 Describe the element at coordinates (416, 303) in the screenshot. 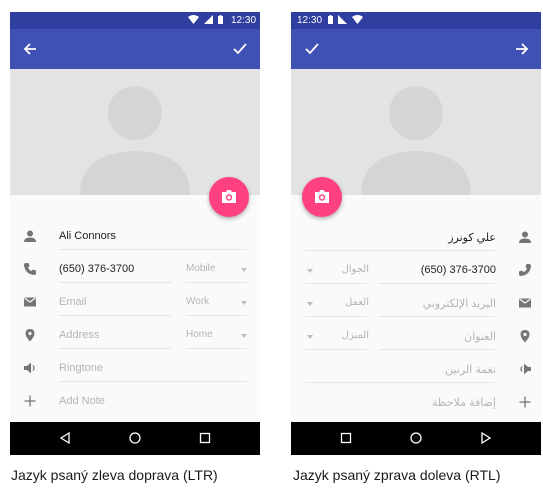

I see `email-row: البريد الإلكتروني العمل` at that location.